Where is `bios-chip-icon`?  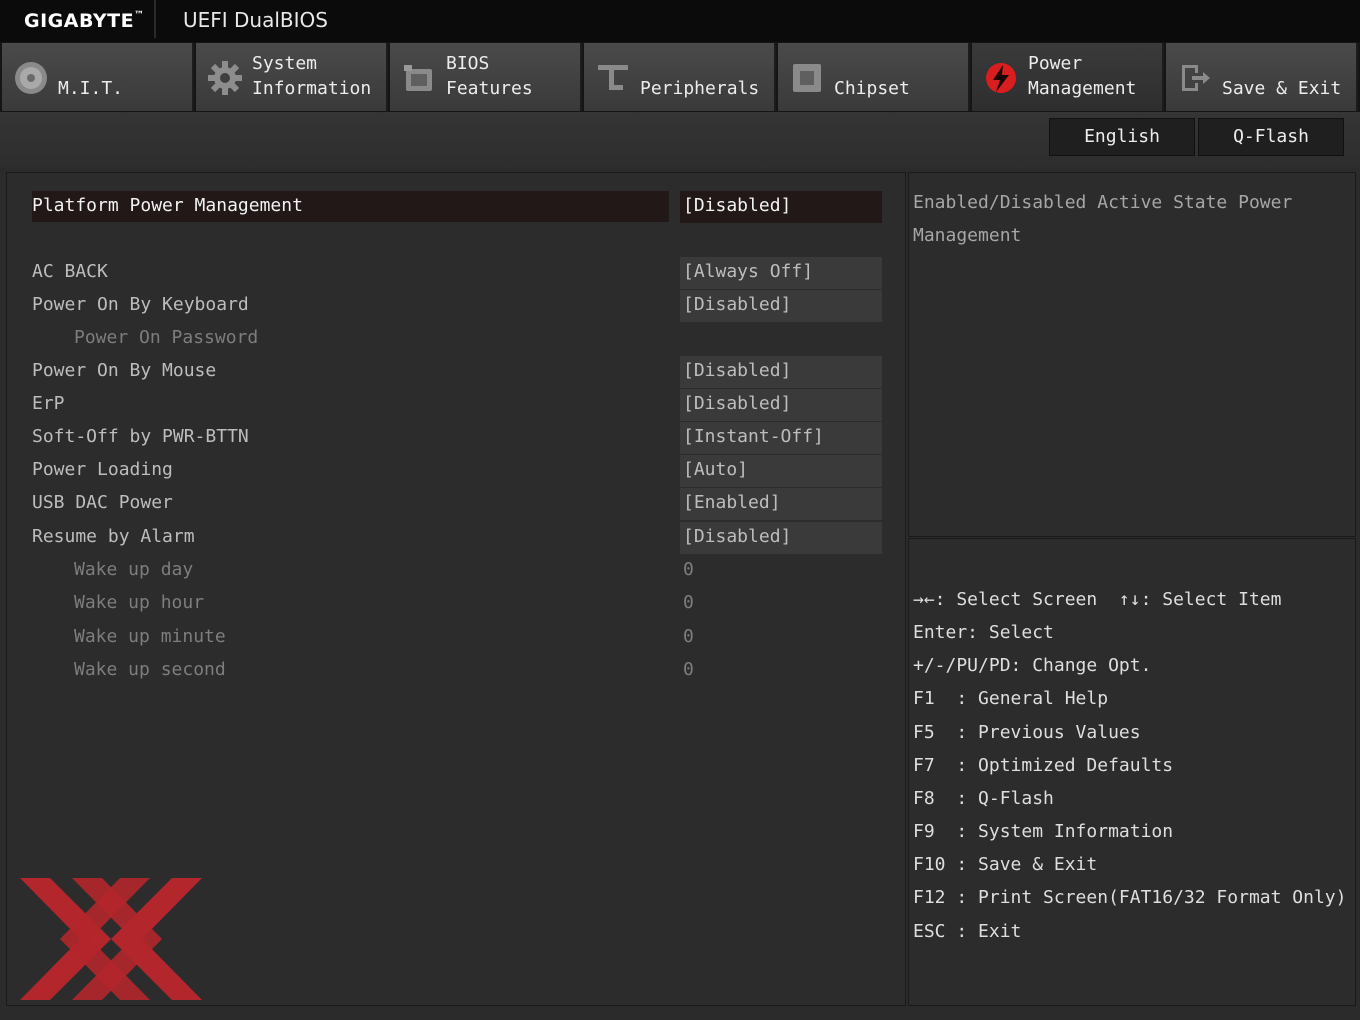
bios-chip-icon is located at coordinates (418, 78).